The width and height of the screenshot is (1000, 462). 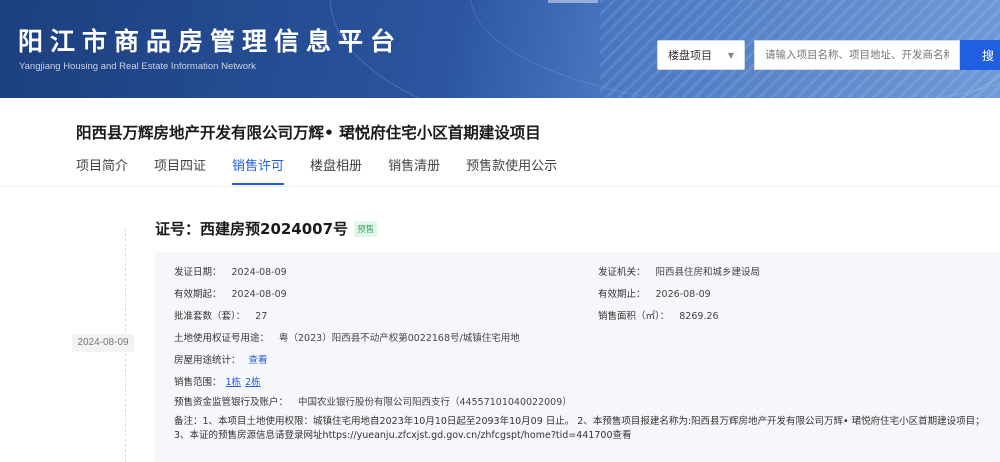 I want to click on land-cert-label: 土地使用权证号用途：, so click(x=222, y=338).